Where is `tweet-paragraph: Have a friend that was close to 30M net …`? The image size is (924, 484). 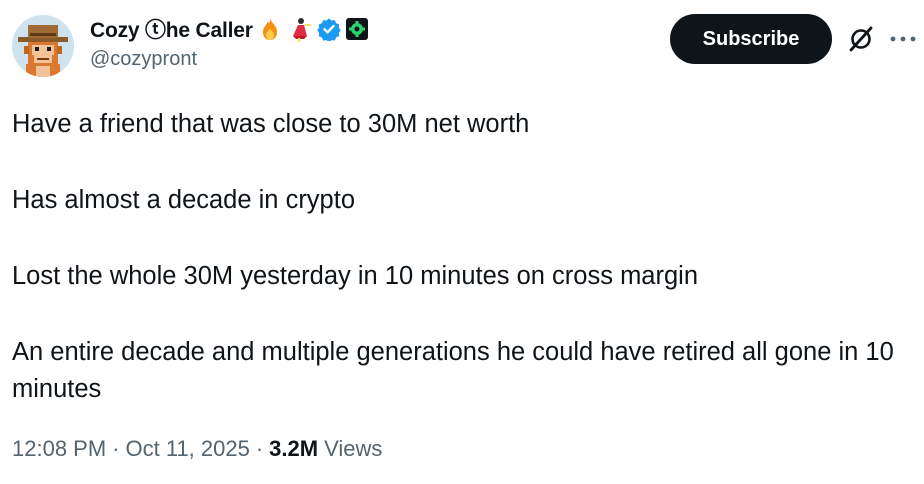
tweet-paragraph: Have a friend that was close to 30M net … is located at coordinates (271, 124).